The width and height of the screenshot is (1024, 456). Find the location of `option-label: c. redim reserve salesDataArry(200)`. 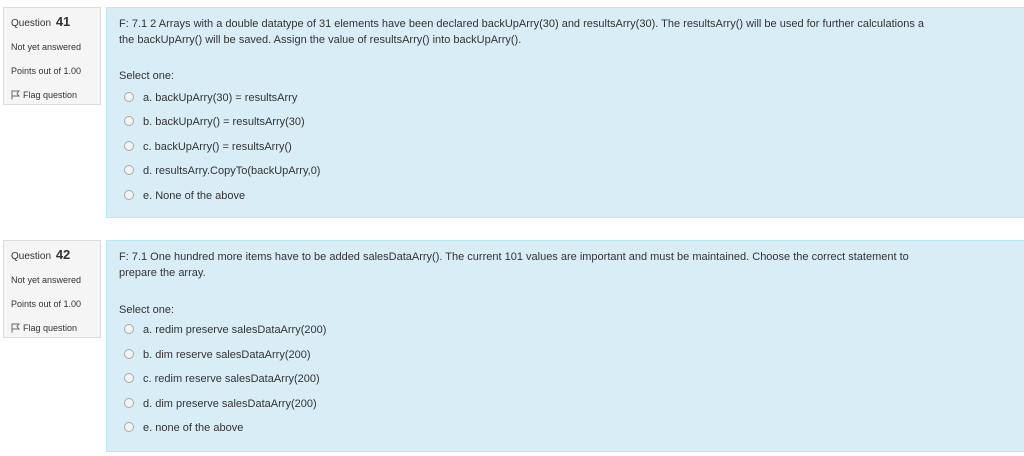

option-label: c. redim reserve salesDataArry(200) is located at coordinates (231, 379).